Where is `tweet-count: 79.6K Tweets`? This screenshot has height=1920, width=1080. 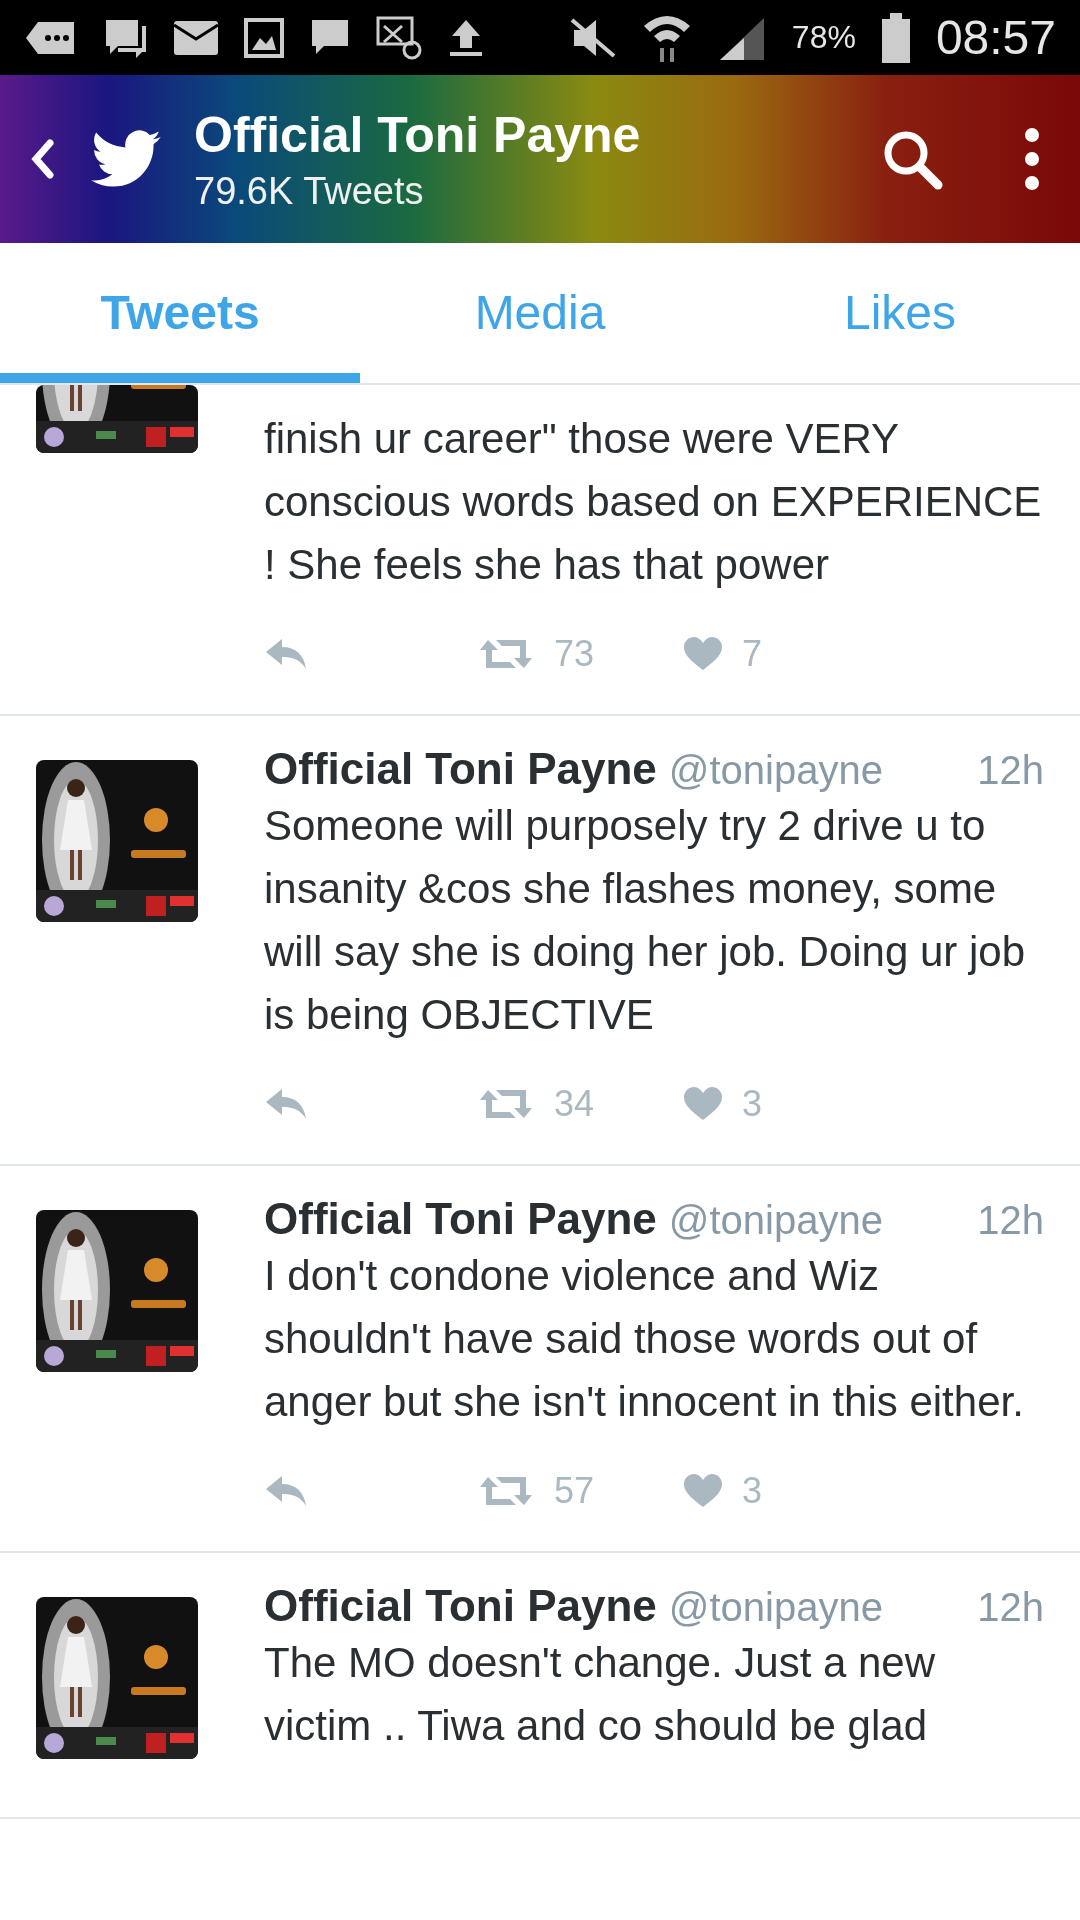 tweet-count: 79.6K Tweets is located at coordinates (309, 191).